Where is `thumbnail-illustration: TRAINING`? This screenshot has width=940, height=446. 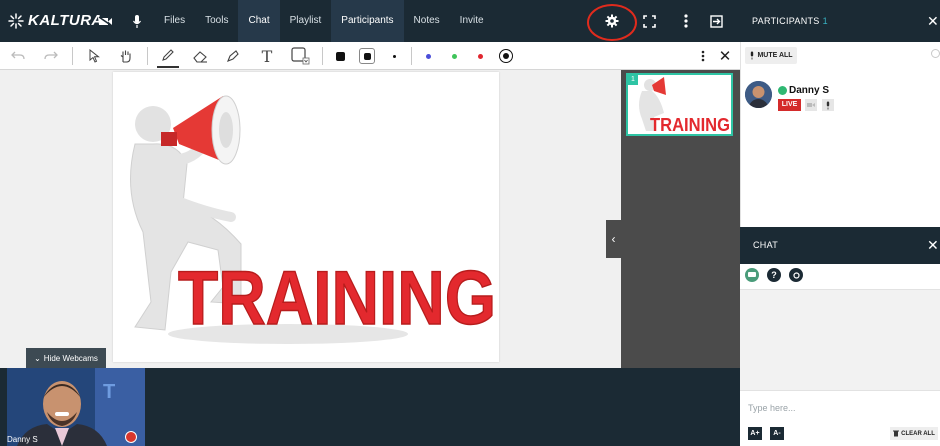
thumbnail-illustration: TRAINING is located at coordinates (684, 106).